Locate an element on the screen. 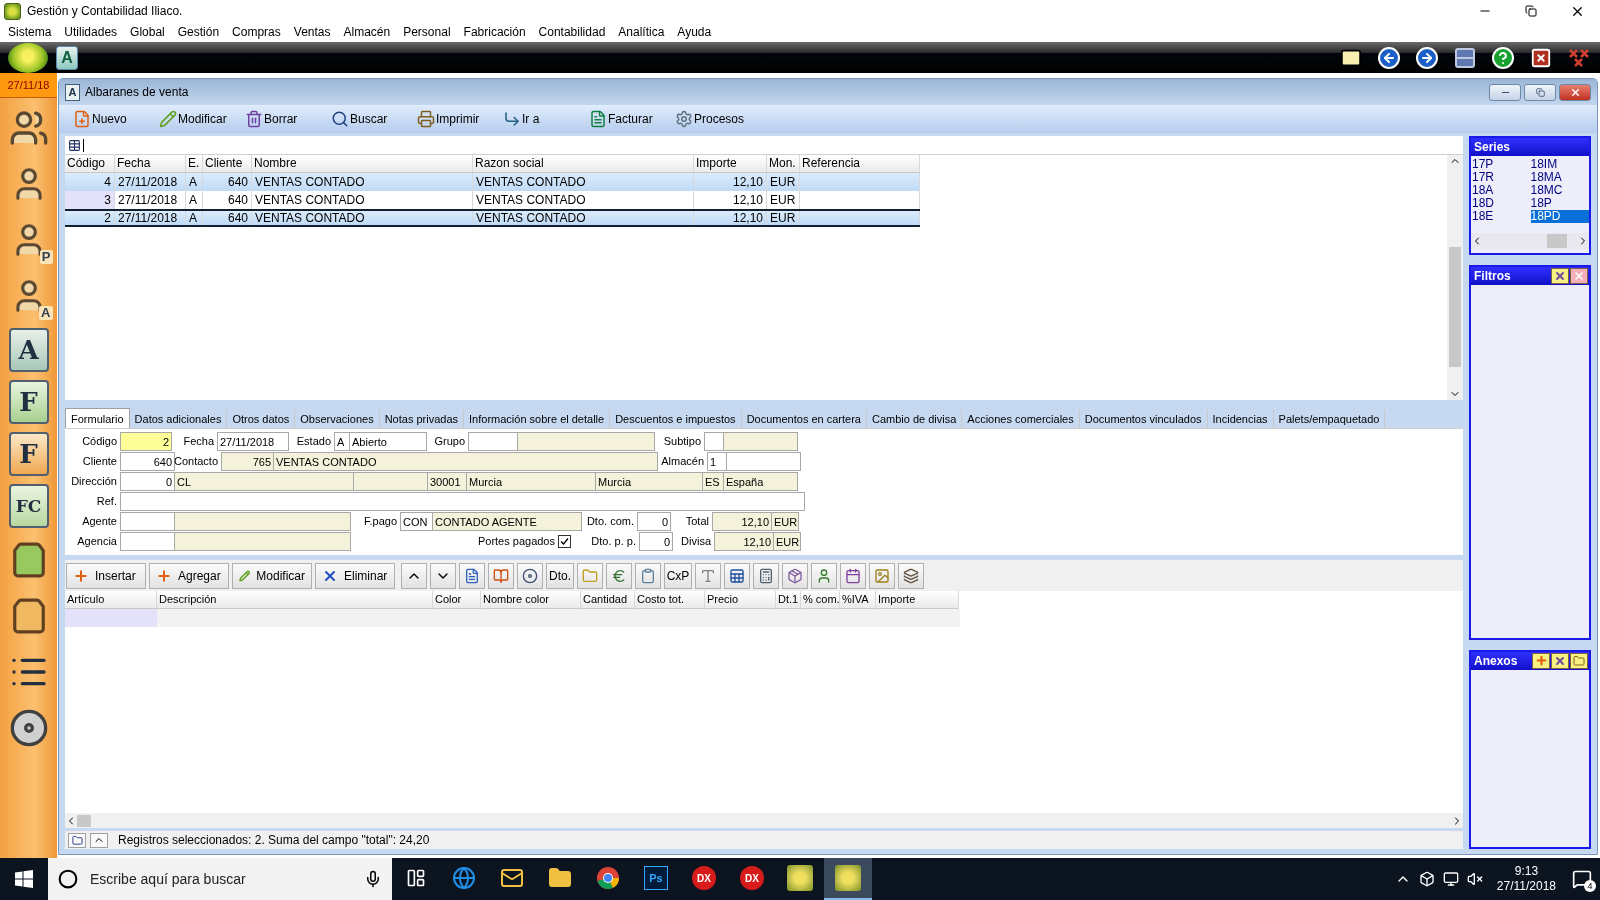 This screenshot has width=1600, height=900. table-row: 2 27/11/2018 A 640 VENTAS CONTADO VENTAS CONTADO 12,10 EUR is located at coordinates (492, 218).